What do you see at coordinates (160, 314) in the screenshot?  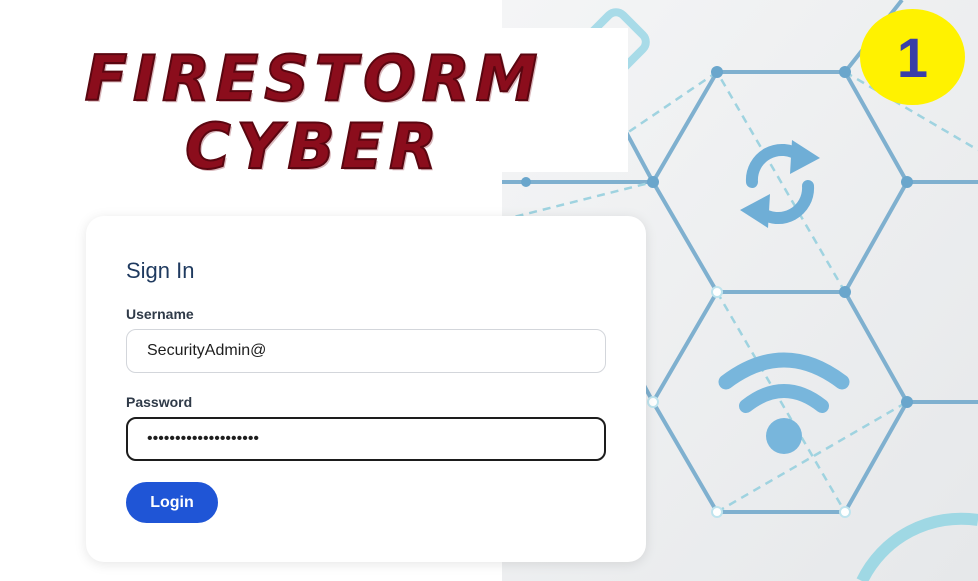 I see `username-label: Username` at bounding box center [160, 314].